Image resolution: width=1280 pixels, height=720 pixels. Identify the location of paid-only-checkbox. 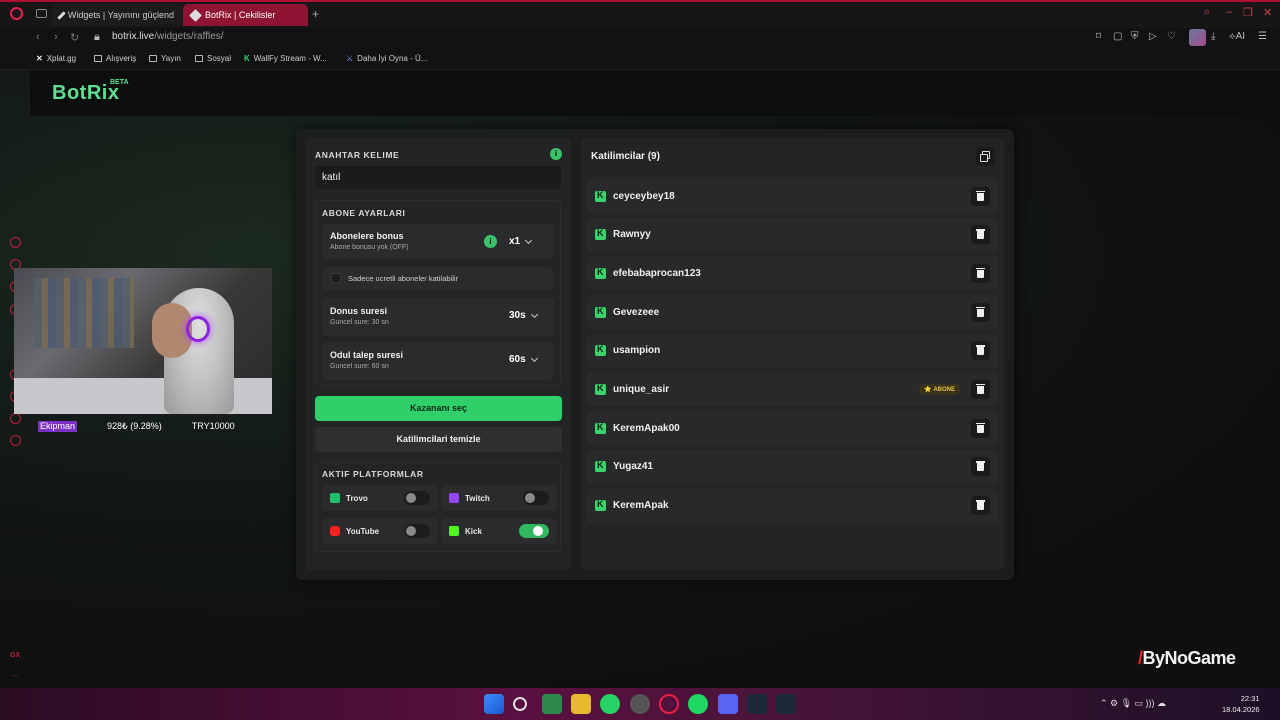
(336, 278).